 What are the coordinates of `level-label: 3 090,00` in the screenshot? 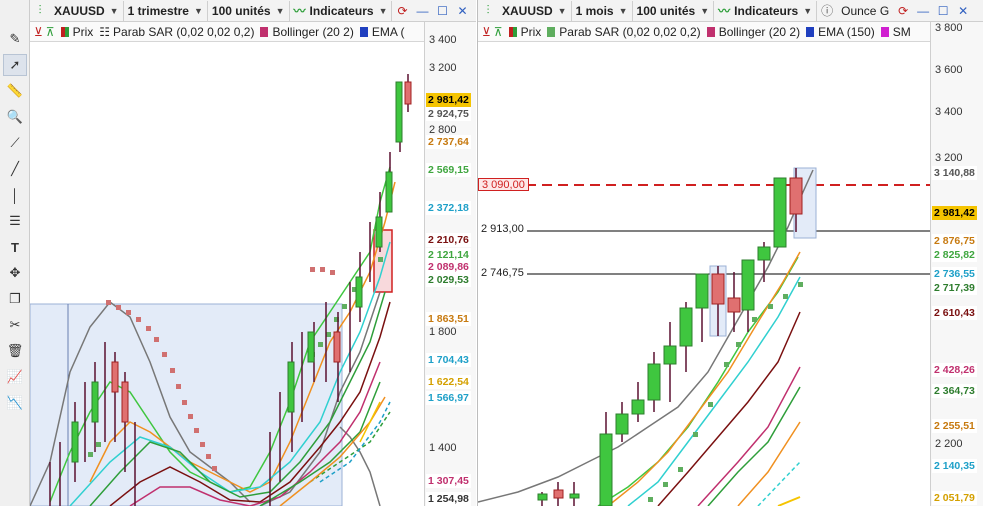 It's located at (503, 184).